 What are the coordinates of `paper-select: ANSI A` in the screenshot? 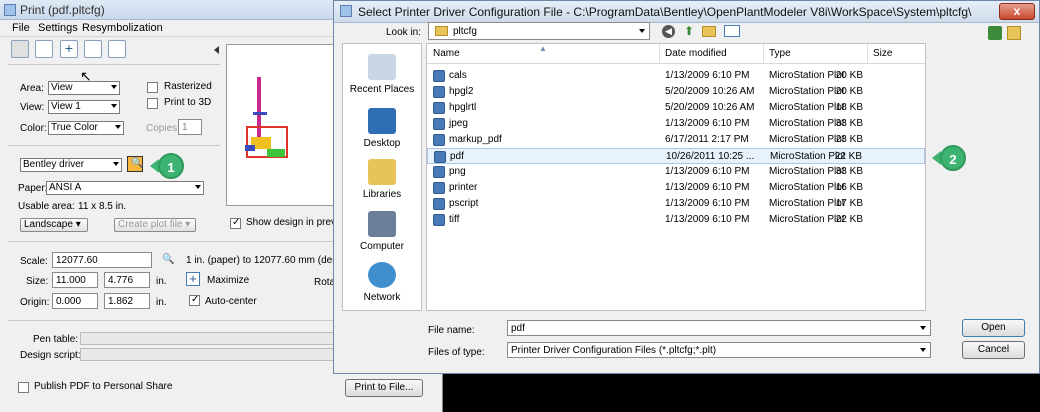 It's located at (125, 188).